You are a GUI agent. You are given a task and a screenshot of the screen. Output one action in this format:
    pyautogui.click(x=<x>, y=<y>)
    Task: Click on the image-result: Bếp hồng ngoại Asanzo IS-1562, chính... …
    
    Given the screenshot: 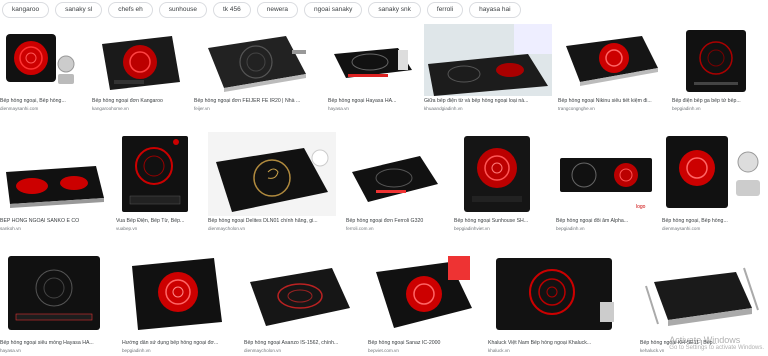 What is the action you would take?
    pyautogui.click(x=300, y=304)
    